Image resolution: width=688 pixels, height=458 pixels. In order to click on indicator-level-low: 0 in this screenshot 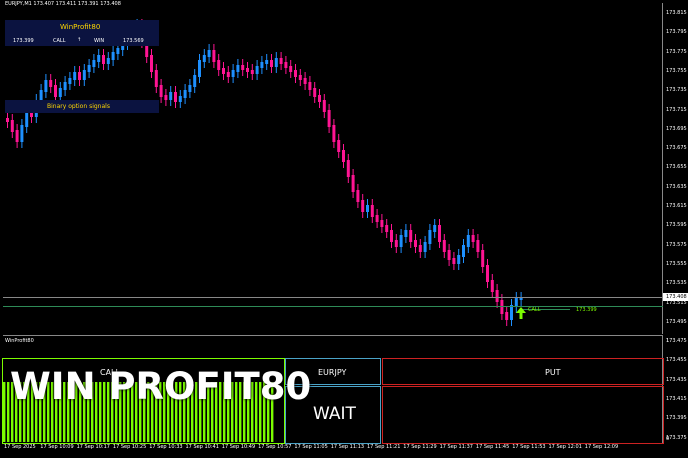, I will do `click(668, 439)`.